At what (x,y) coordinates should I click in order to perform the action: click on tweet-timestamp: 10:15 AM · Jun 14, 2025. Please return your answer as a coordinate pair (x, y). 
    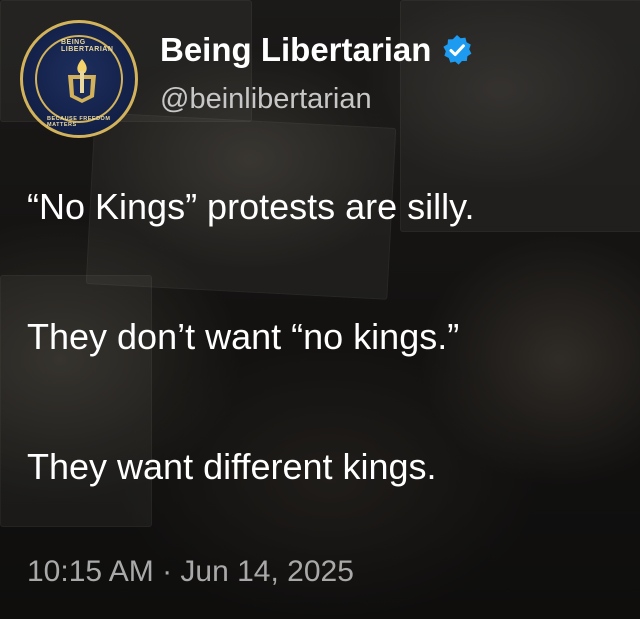
    Looking at the image, I should click on (190, 572).